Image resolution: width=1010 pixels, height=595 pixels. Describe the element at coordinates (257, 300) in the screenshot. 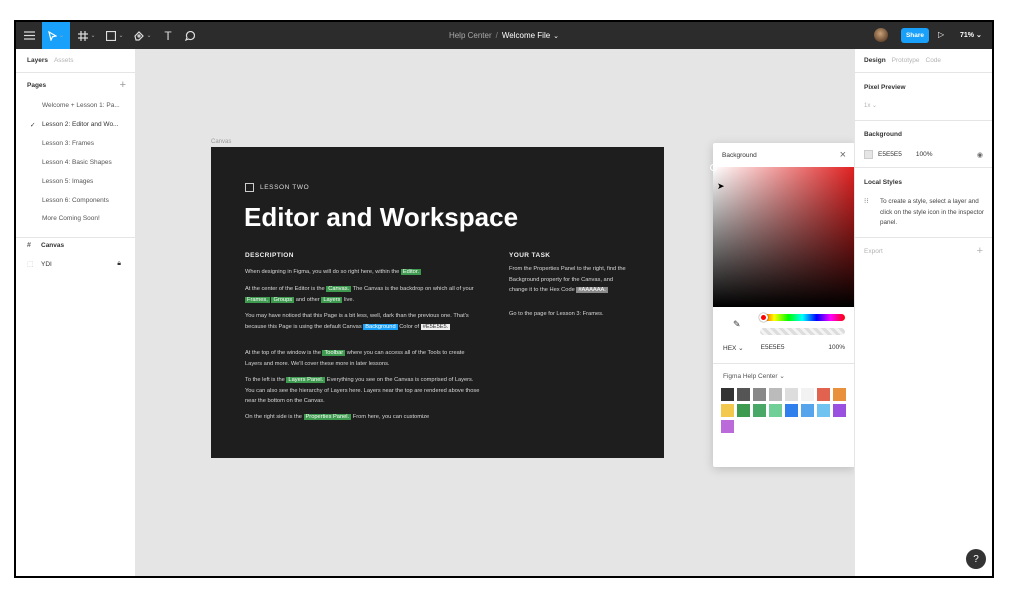

I see `highlight-frames: Frames,` at that location.